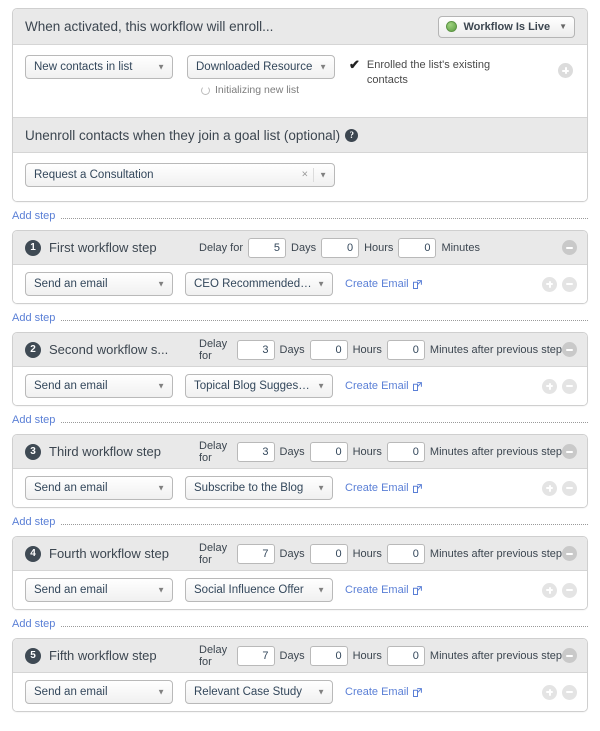 This screenshot has height=731, width=600. Describe the element at coordinates (99, 67) in the screenshot. I see `trigger-type-select: New contacts in list ▼` at that location.